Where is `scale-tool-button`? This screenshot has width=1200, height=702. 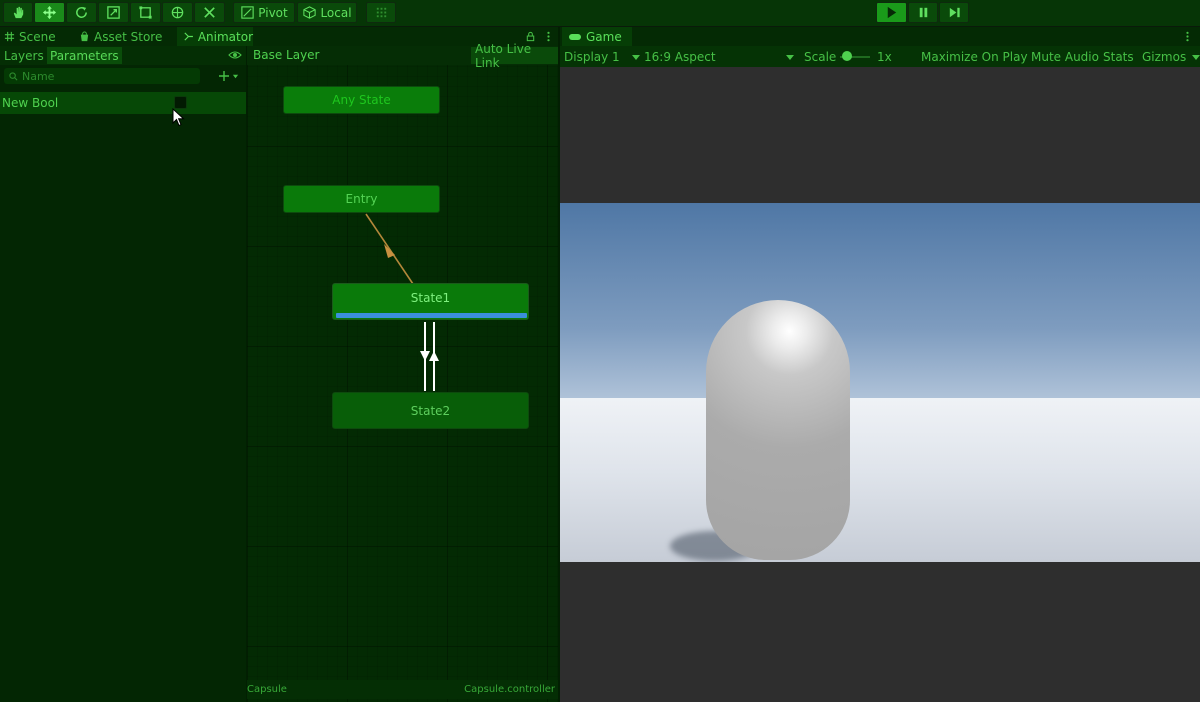 scale-tool-button is located at coordinates (113, 12).